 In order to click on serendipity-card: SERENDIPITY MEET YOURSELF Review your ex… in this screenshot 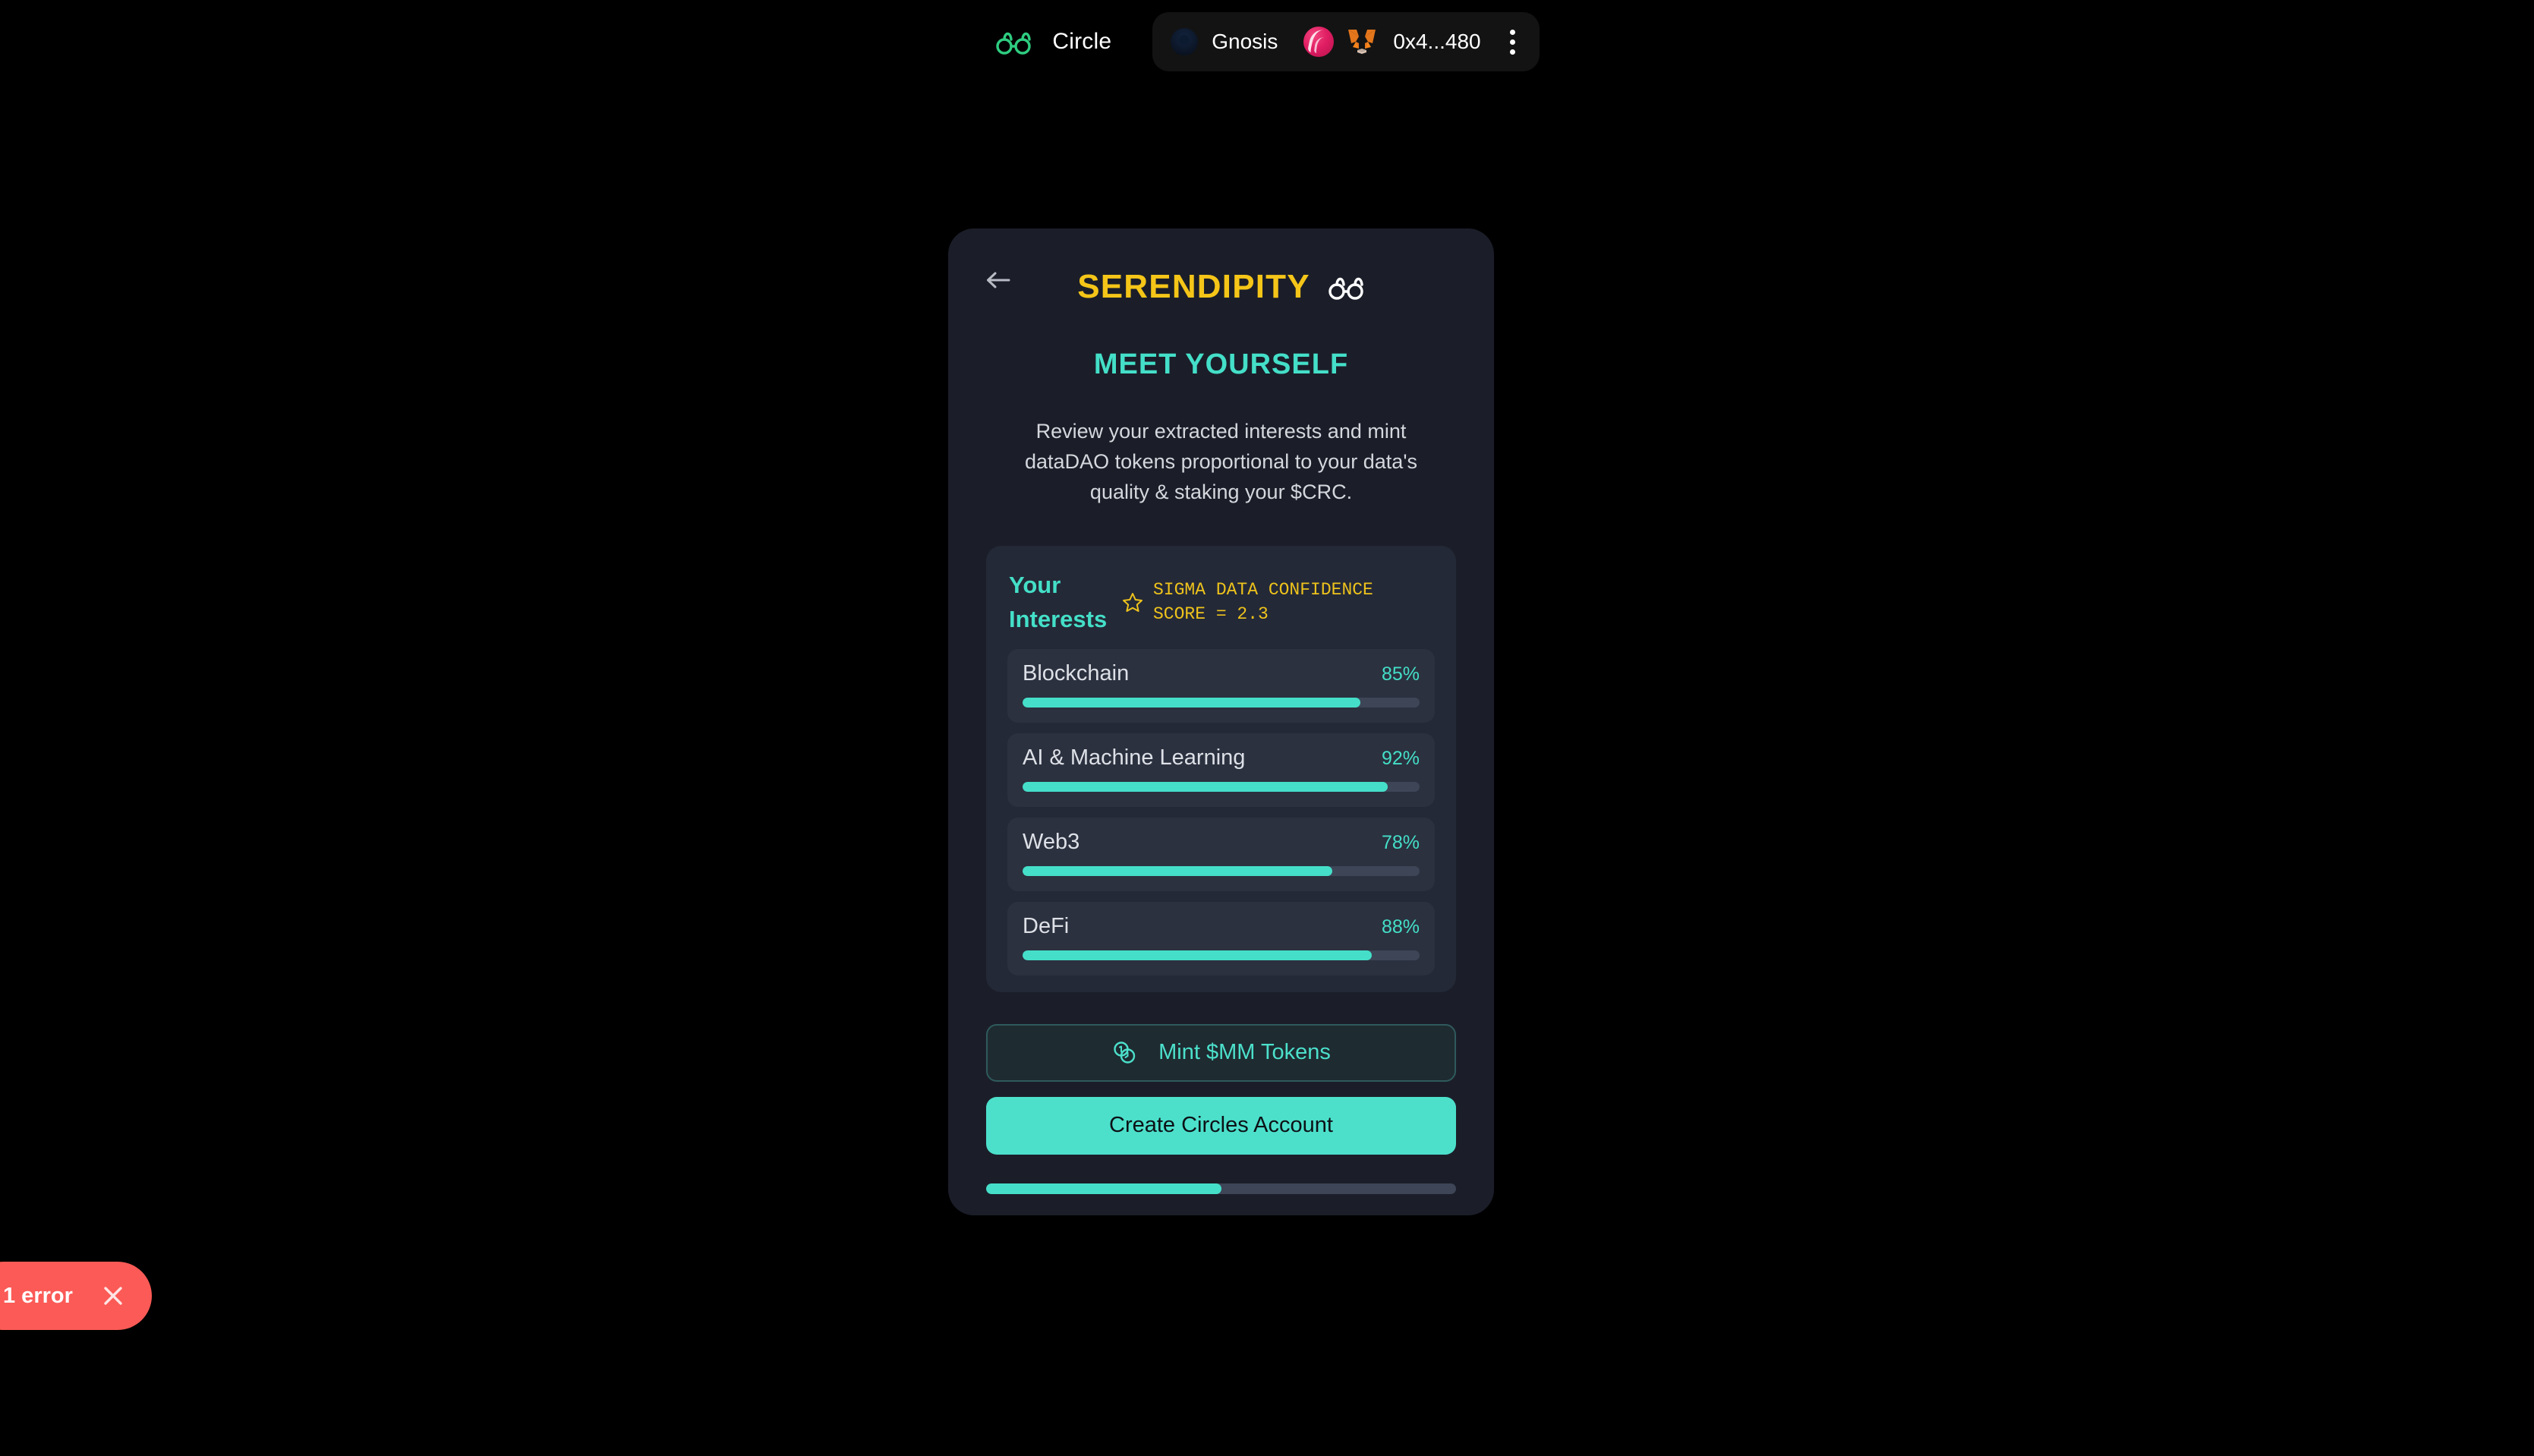, I will do `click(1221, 721)`.